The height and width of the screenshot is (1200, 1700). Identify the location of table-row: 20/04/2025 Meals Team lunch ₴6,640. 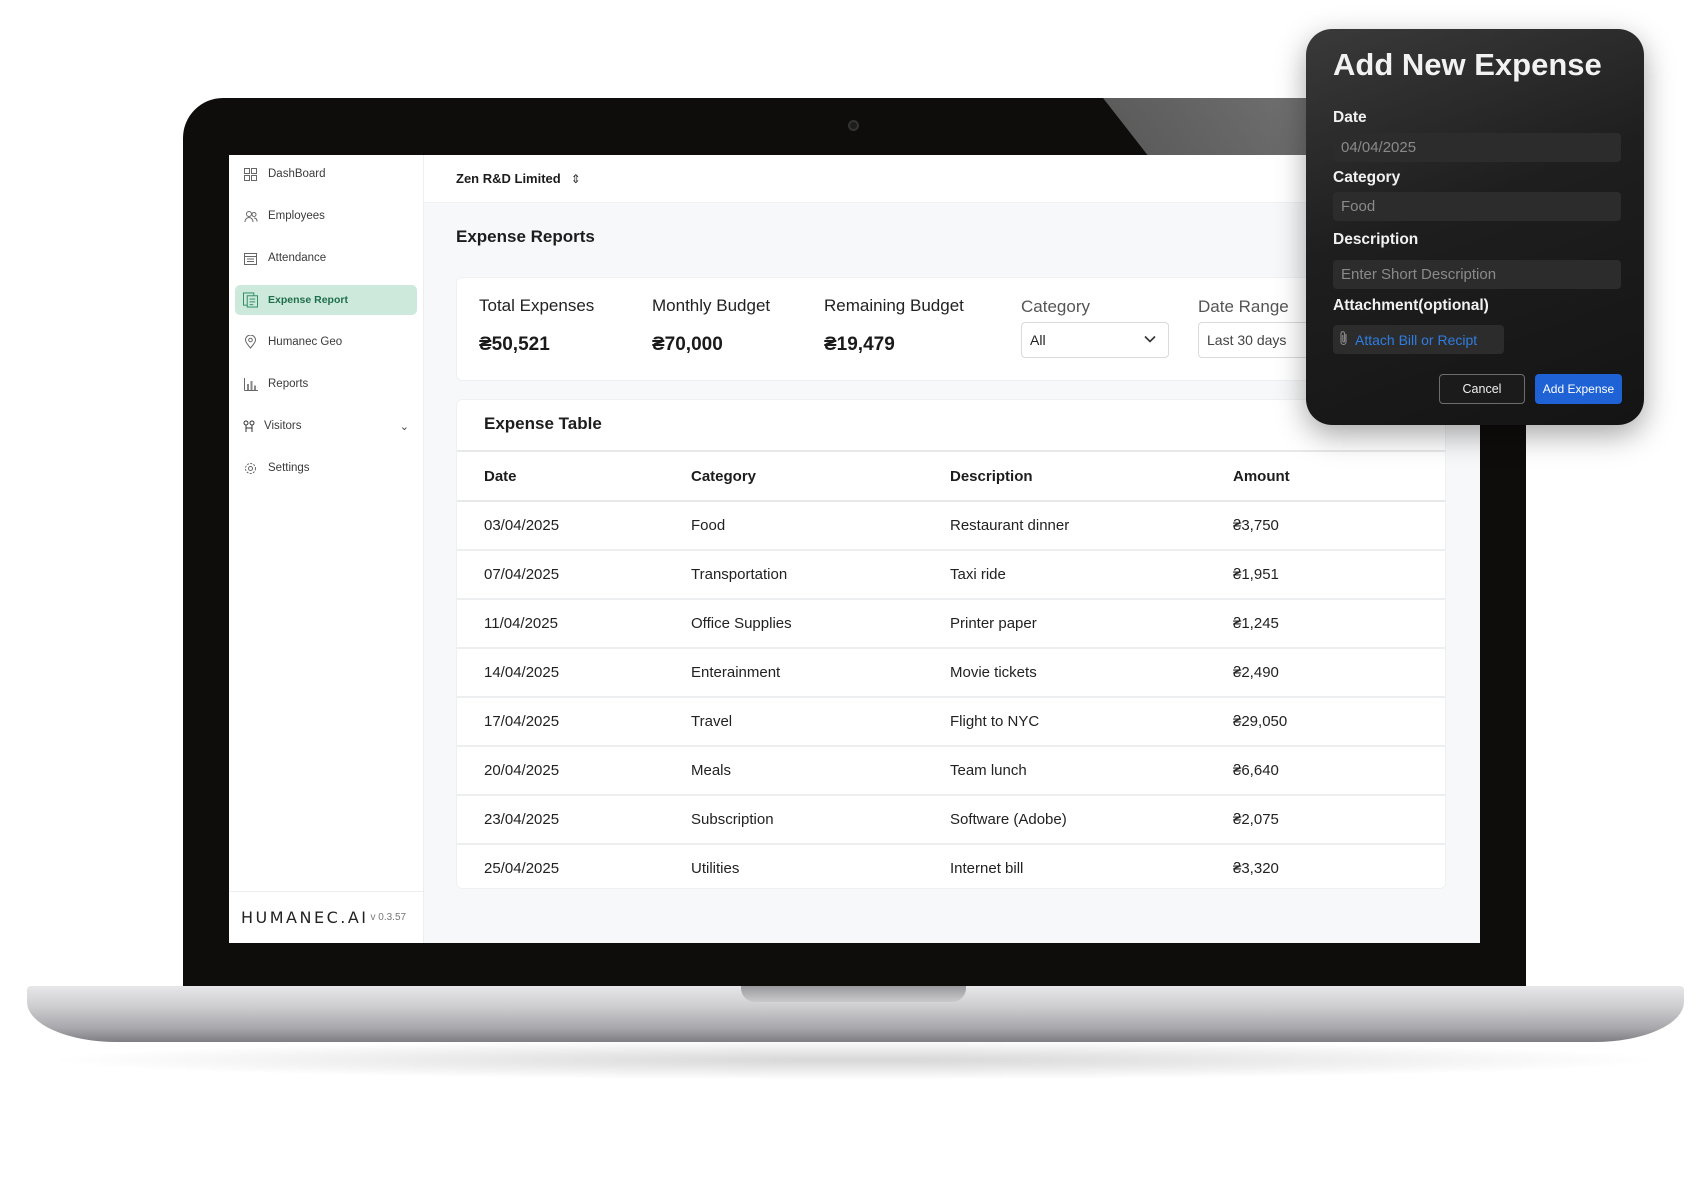
(951, 771).